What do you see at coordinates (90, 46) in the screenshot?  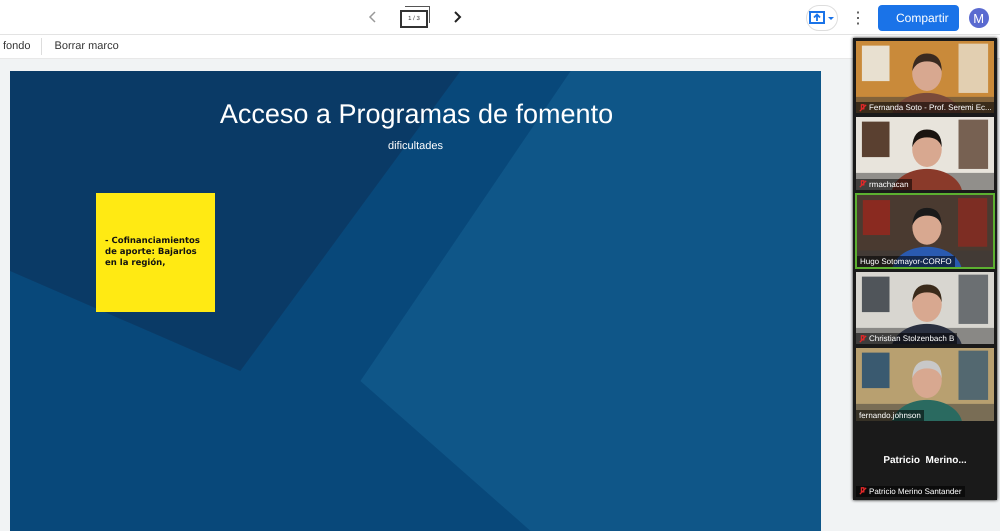 I see `toolbar-item: Borrar marco` at bounding box center [90, 46].